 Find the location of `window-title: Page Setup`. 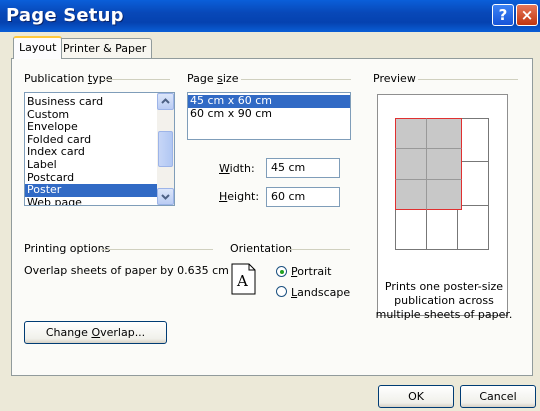

window-title: Page Setup is located at coordinates (65, 15).